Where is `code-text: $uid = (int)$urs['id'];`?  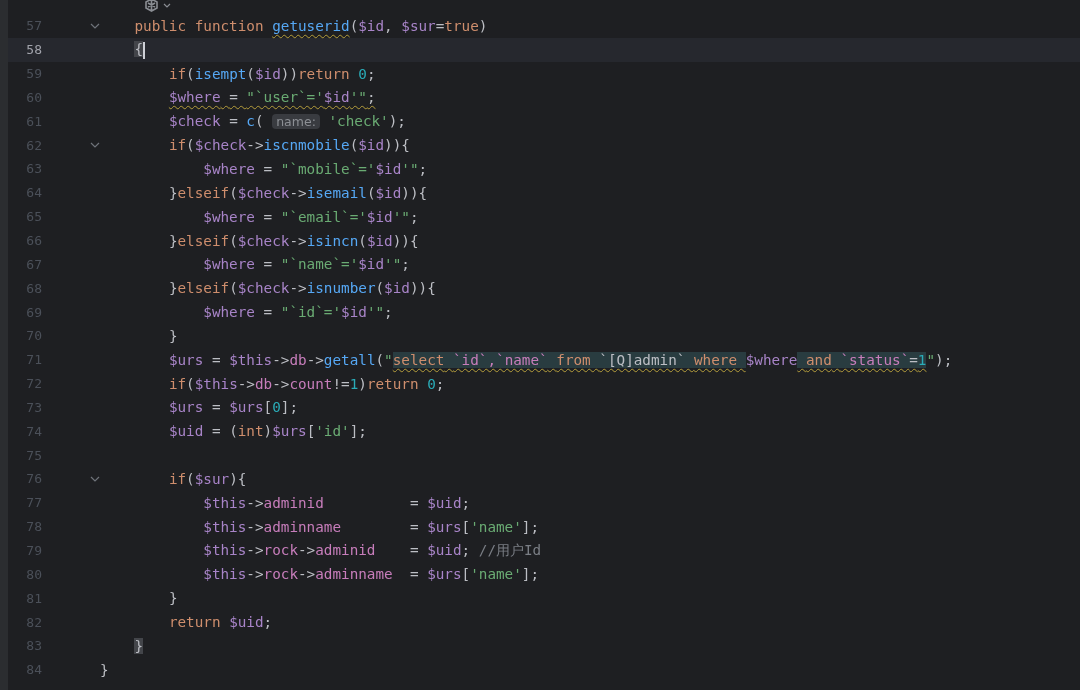
code-text: $uid = (int)$urs['id']; is located at coordinates (267, 431).